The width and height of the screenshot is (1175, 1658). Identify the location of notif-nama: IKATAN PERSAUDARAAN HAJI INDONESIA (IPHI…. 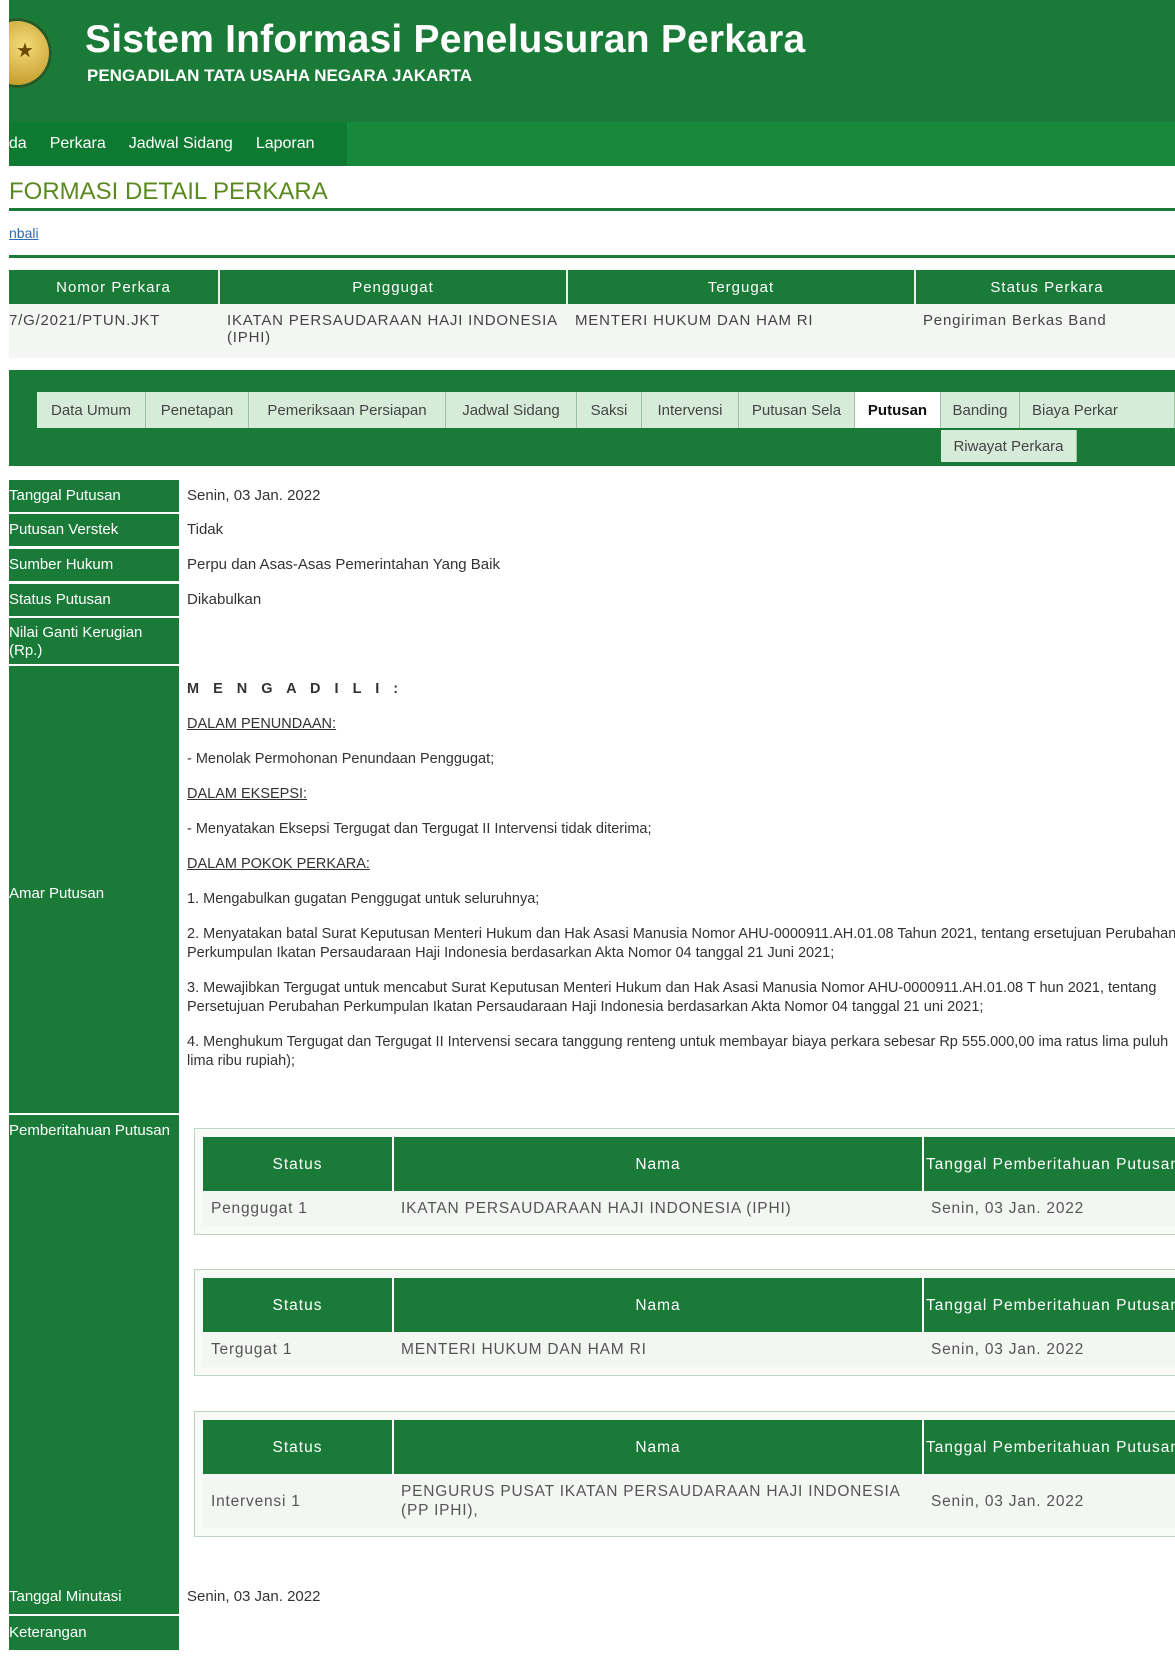
(658, 1208).